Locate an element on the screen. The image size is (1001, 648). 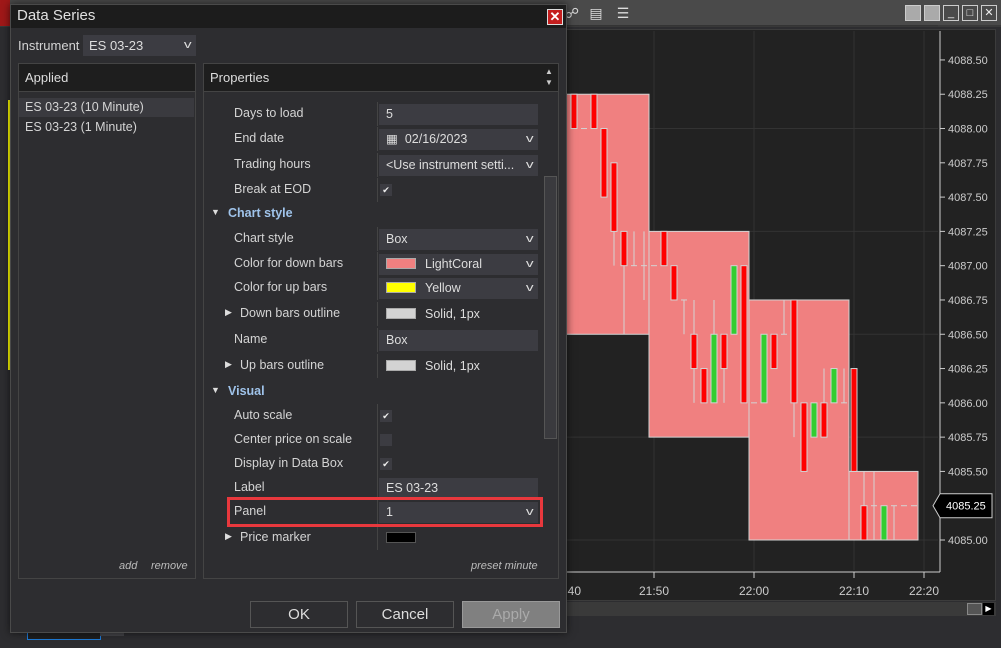
property-dropdown: Box v is located at coordinates (458, 239).